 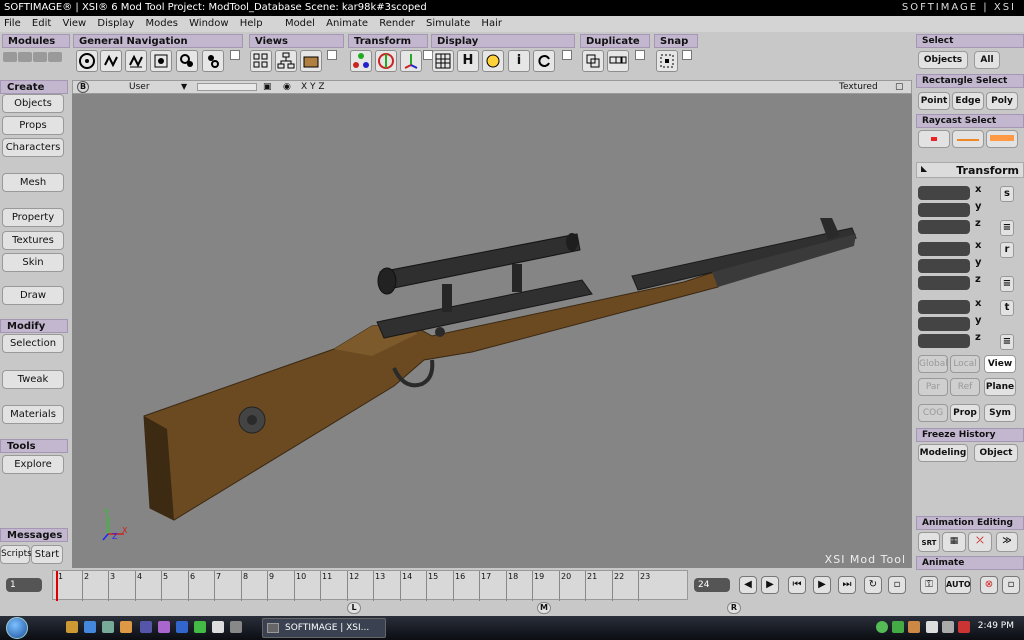 I want to click on navigation-zoom-icon, so click(x=187, y=61).